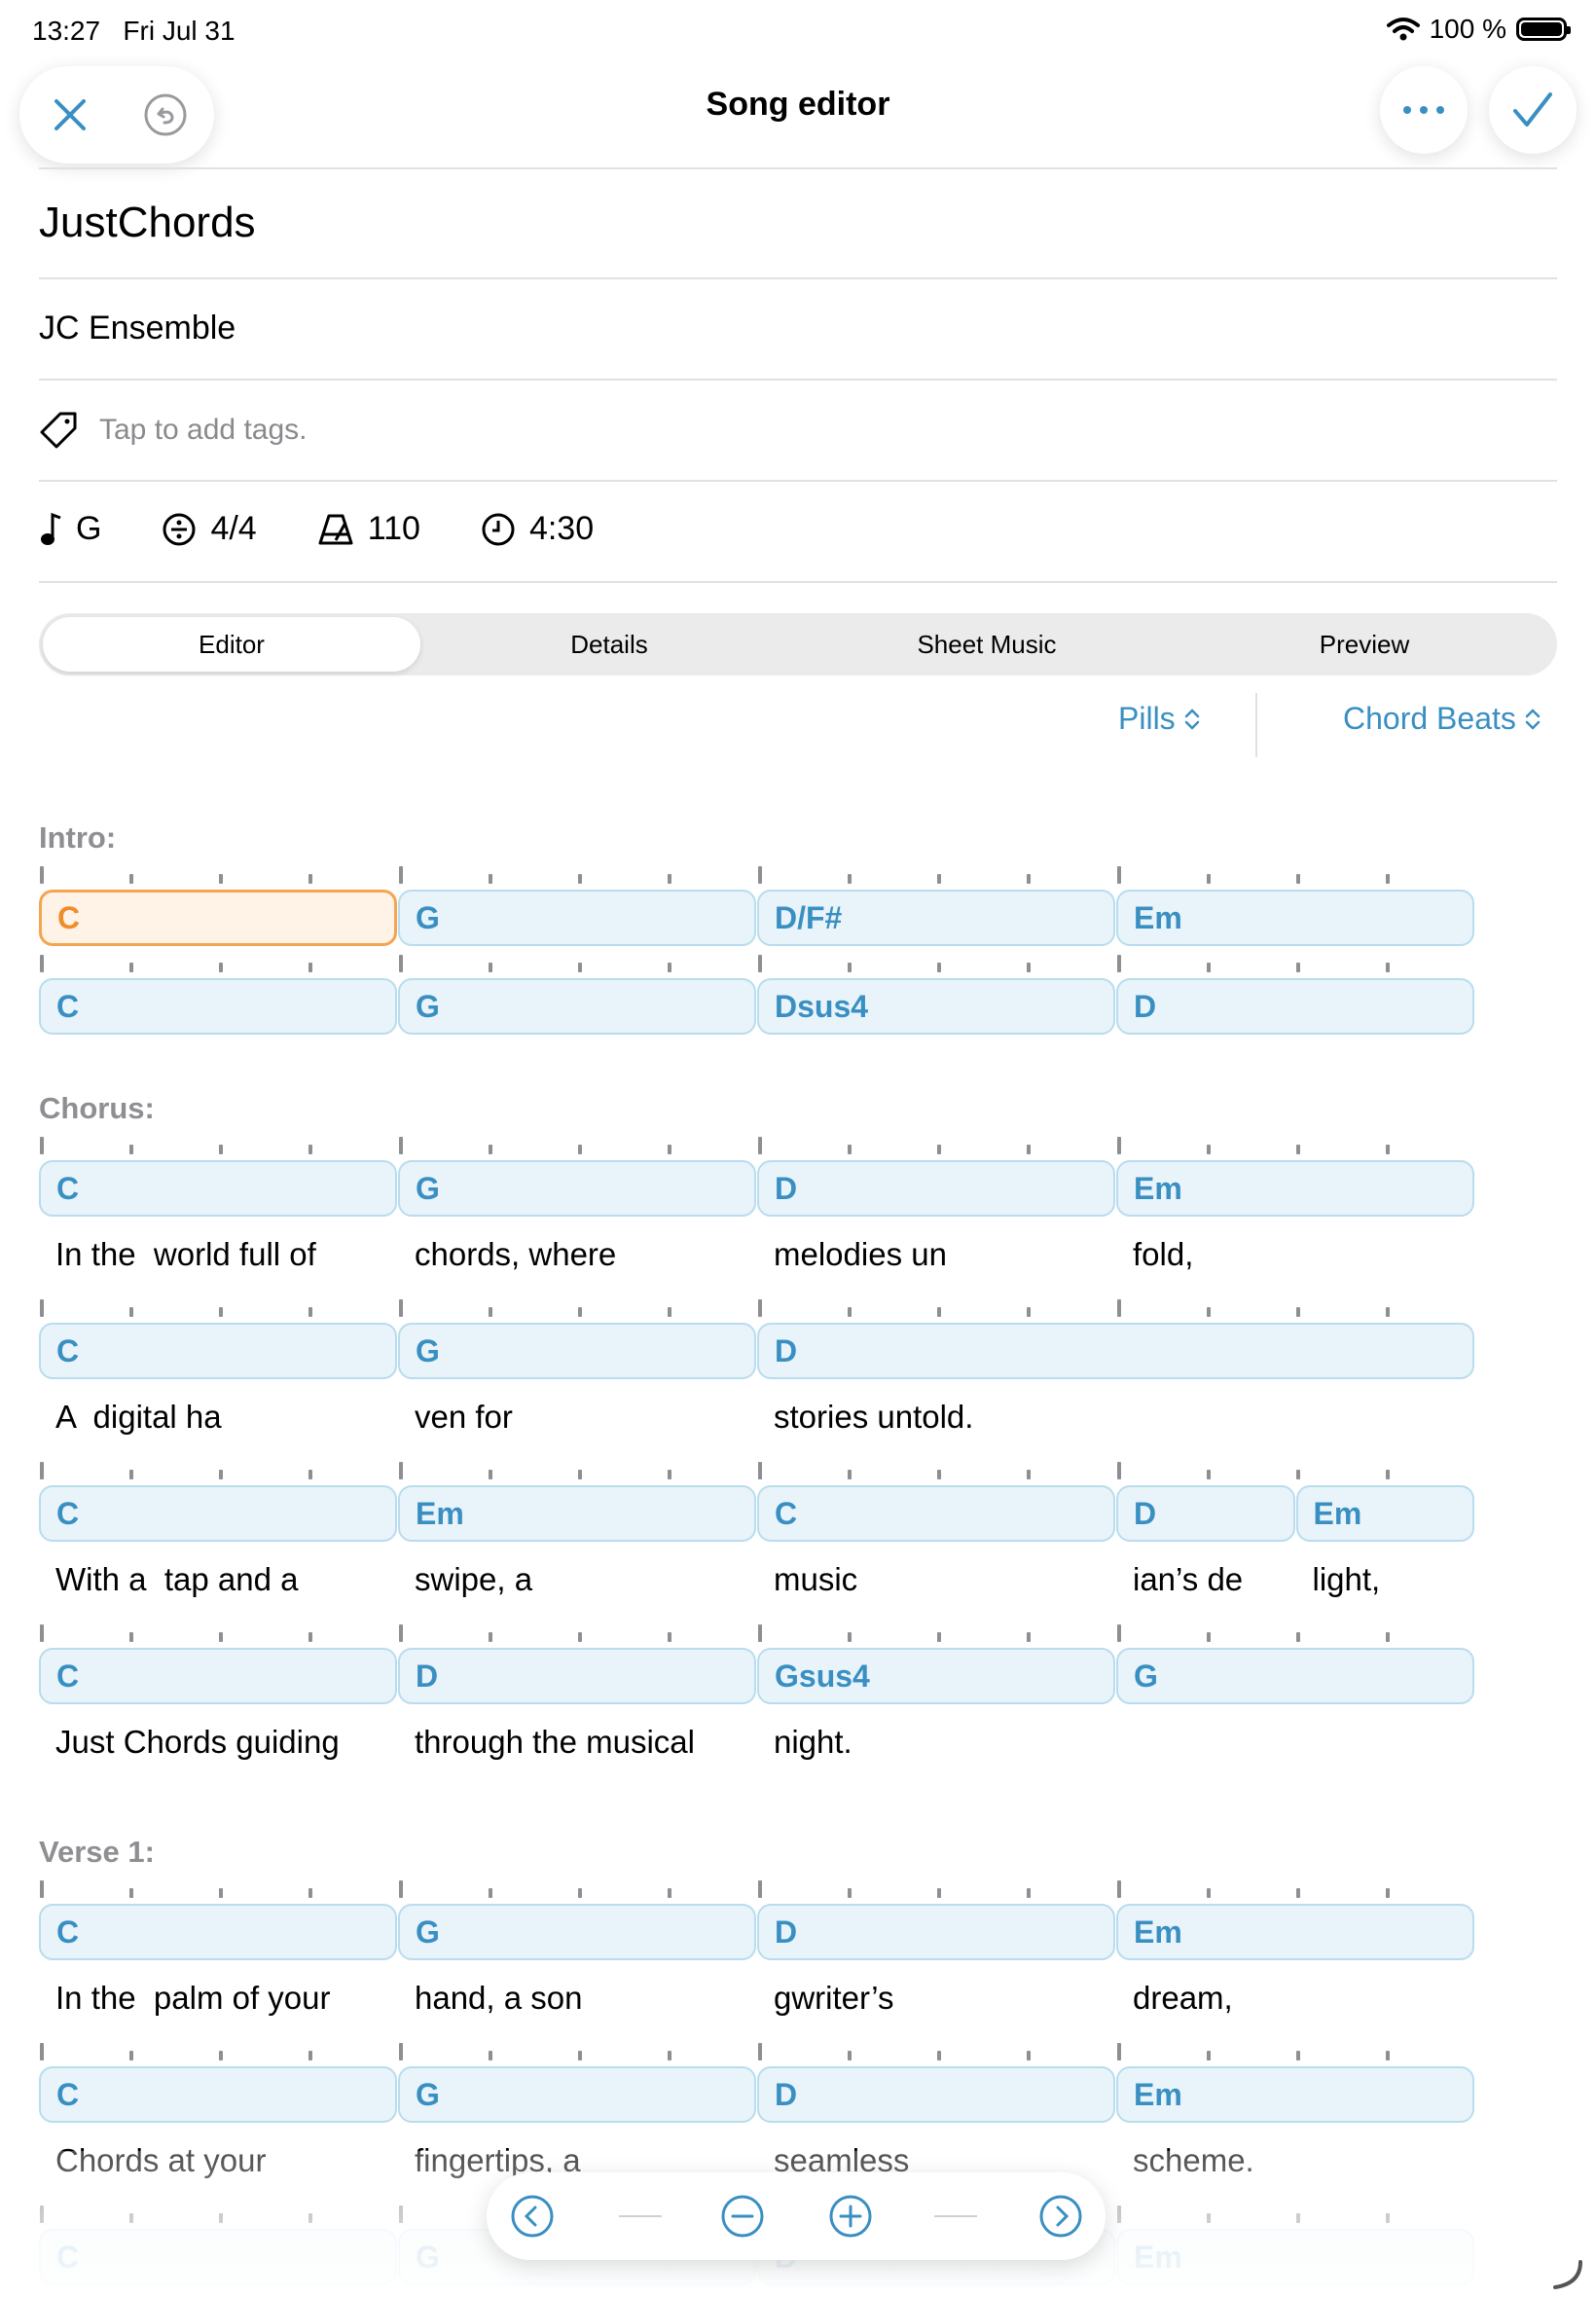 Image resolution: width=1596 pixels, height=2297 pixels. Describe the element at coordinates (197, 1742) in the screenshot. I see `lyric-segment: Just Chords guiding` at that location.